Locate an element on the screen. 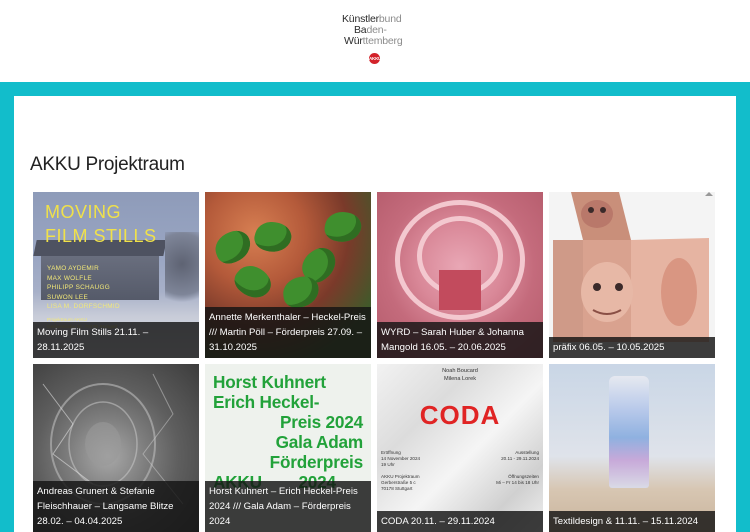  scroll-up-icon is located at coordinates (709, 194).